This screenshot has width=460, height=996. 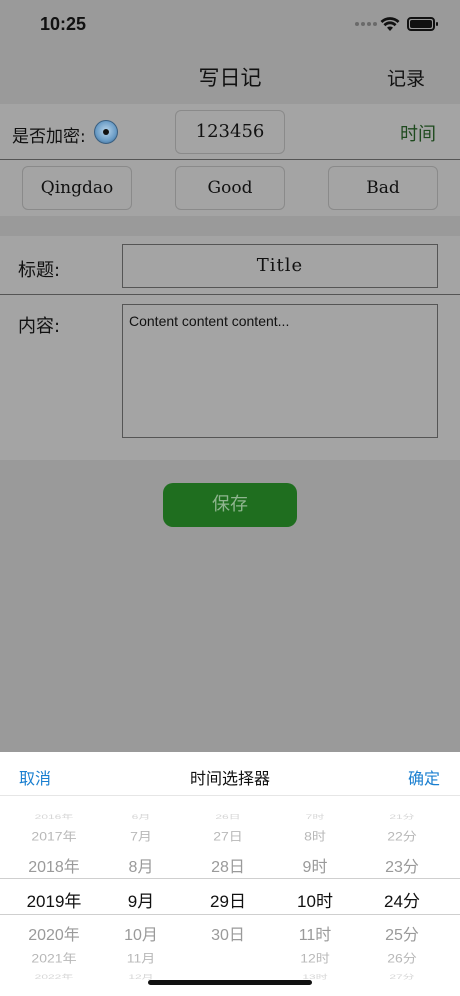 I want to click on picker-item: 10月, so click(x=141, y=933).